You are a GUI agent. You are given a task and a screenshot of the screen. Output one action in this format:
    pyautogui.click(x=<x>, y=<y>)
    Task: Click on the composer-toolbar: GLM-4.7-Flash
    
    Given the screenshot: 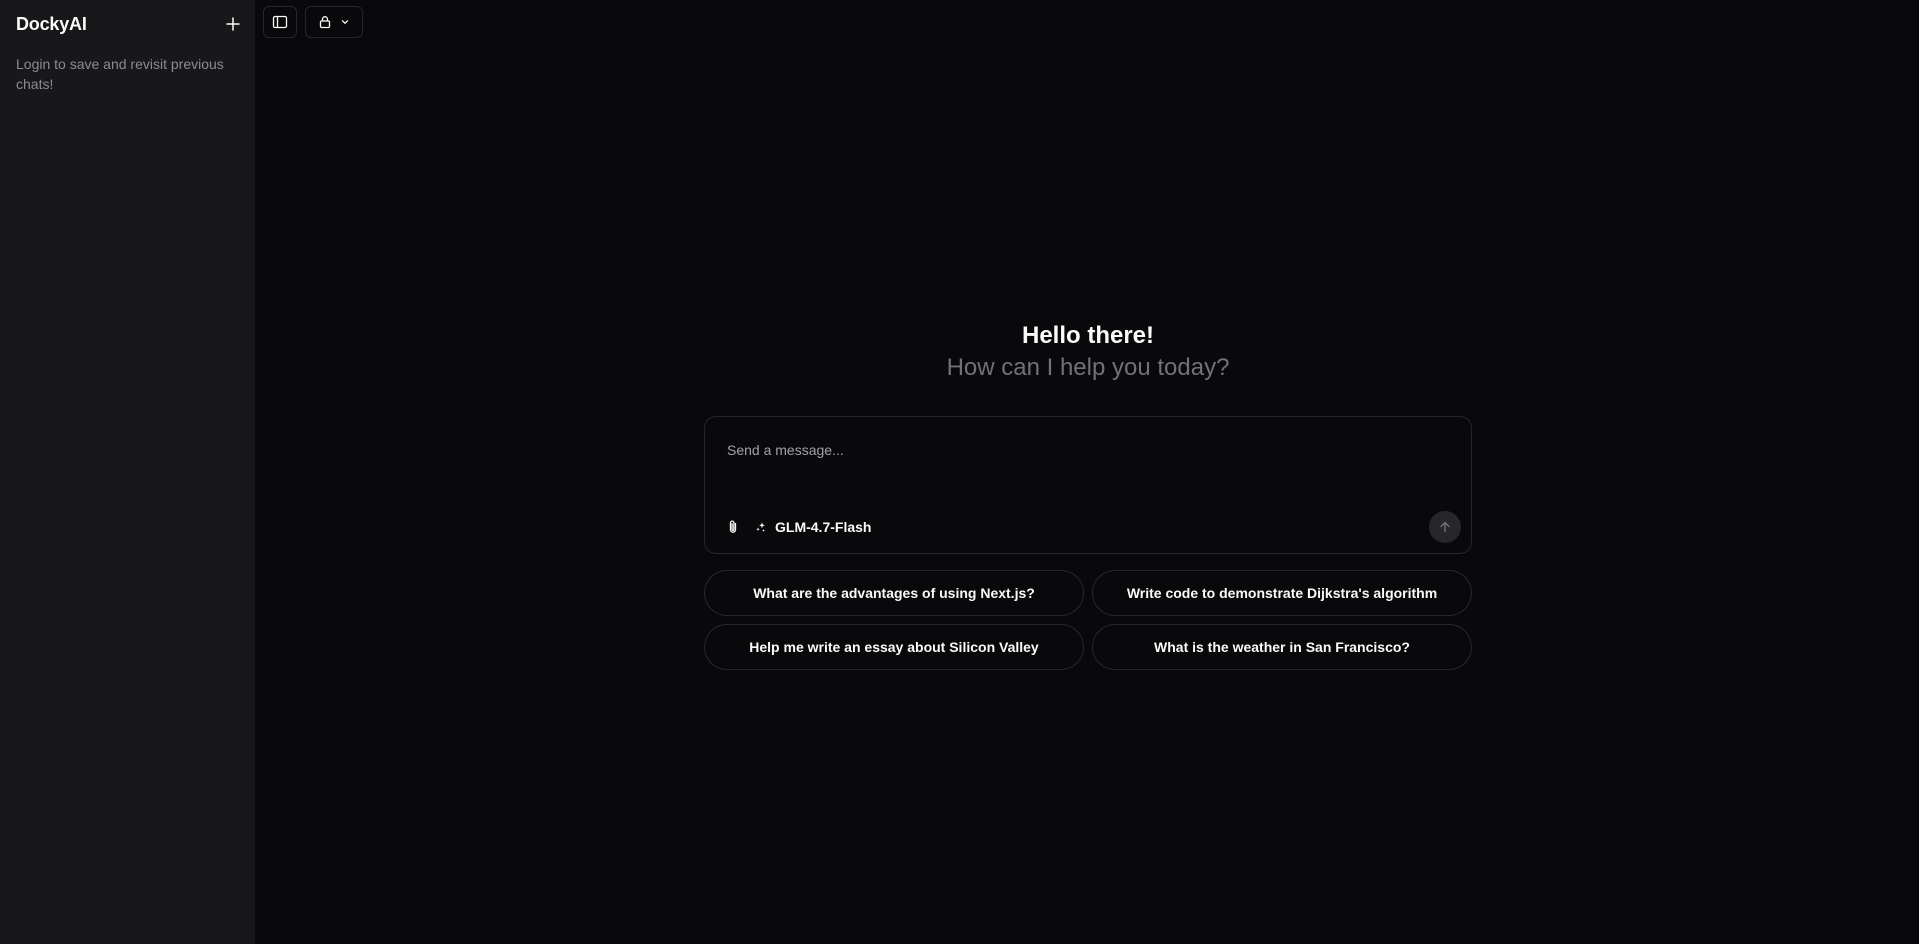 What is the action you would take?
    pyautogui.click(x=1090, y=527)
    